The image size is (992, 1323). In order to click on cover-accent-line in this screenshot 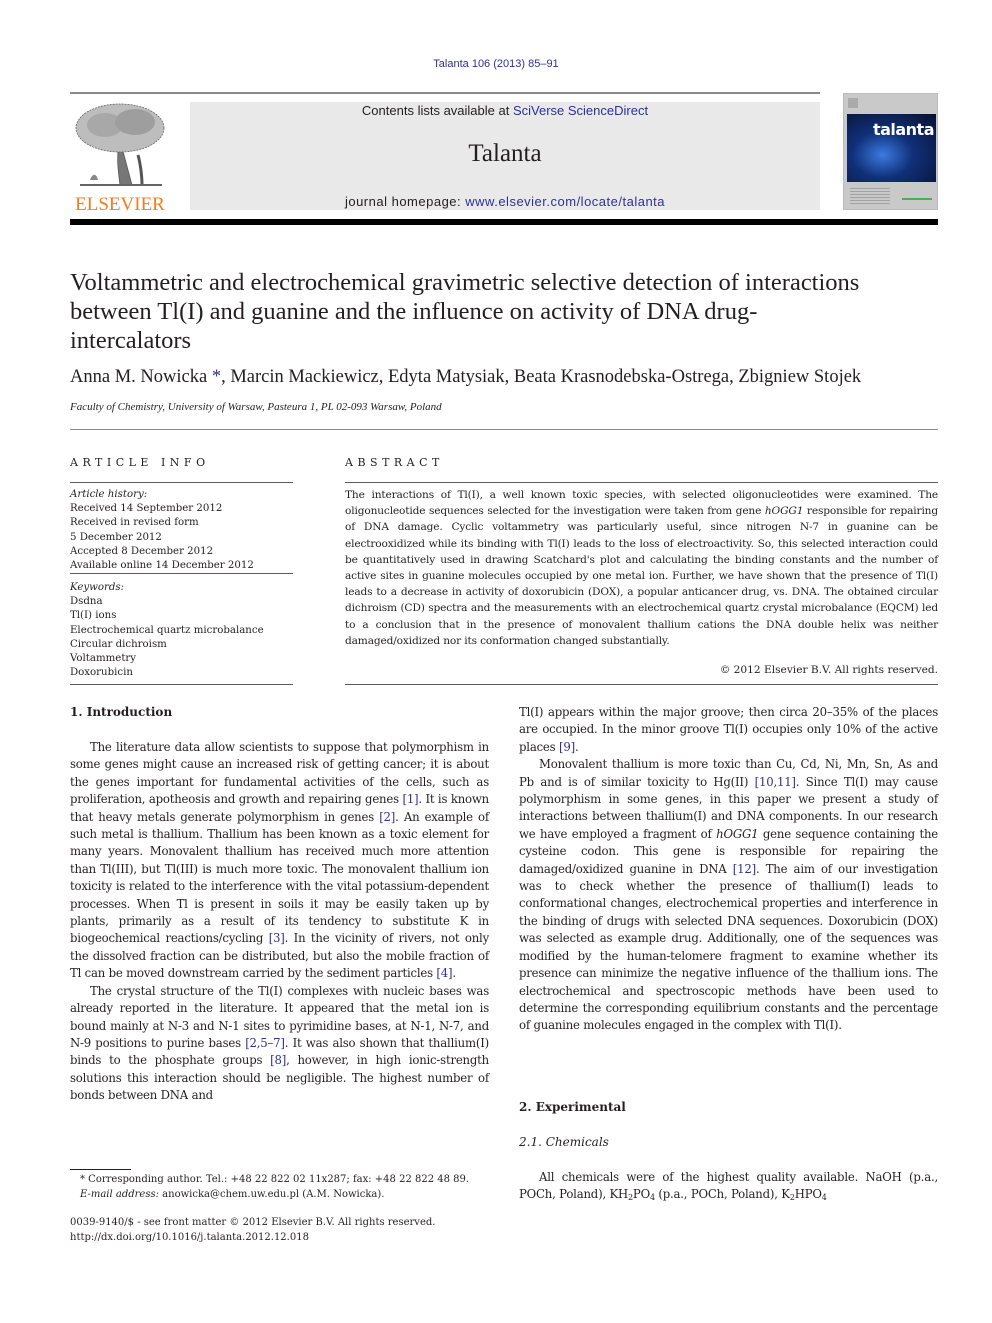, I will do `click(917, 199)`.